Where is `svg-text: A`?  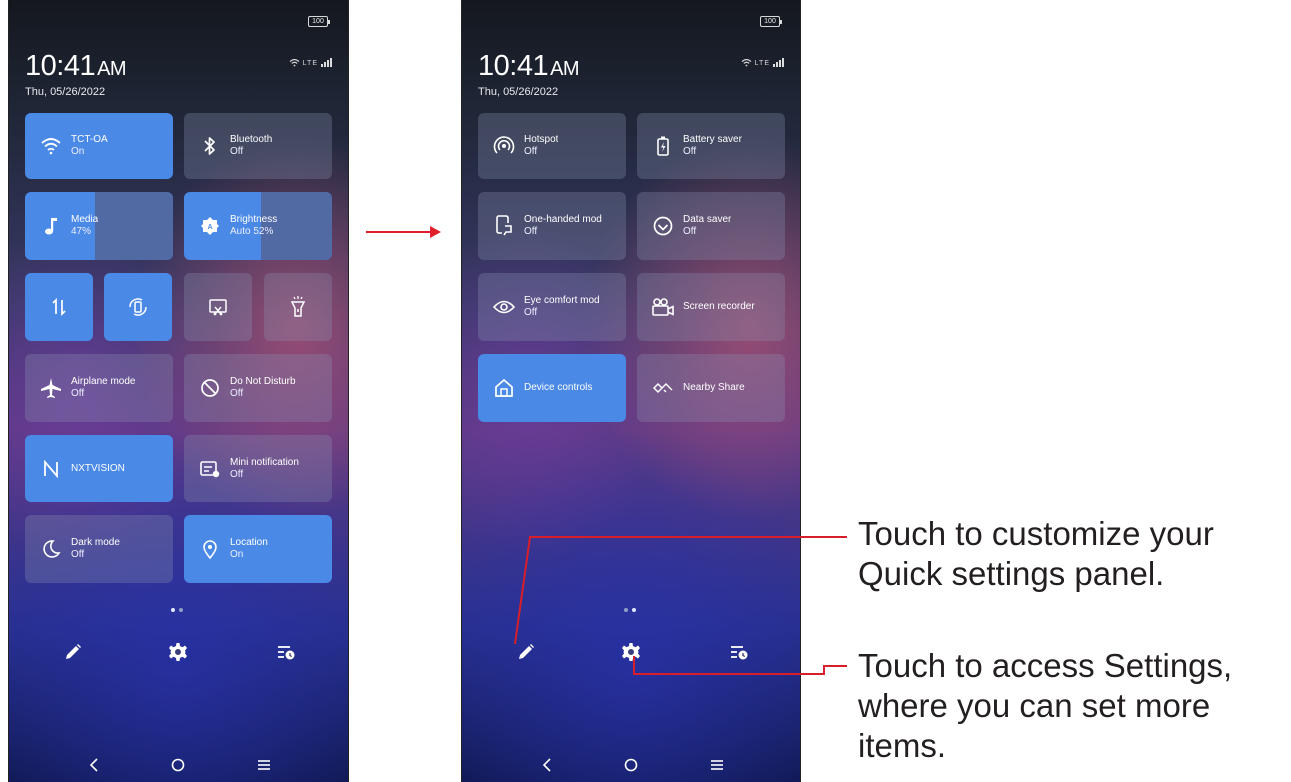 svg-text: A is located at coordinates (209, 227).